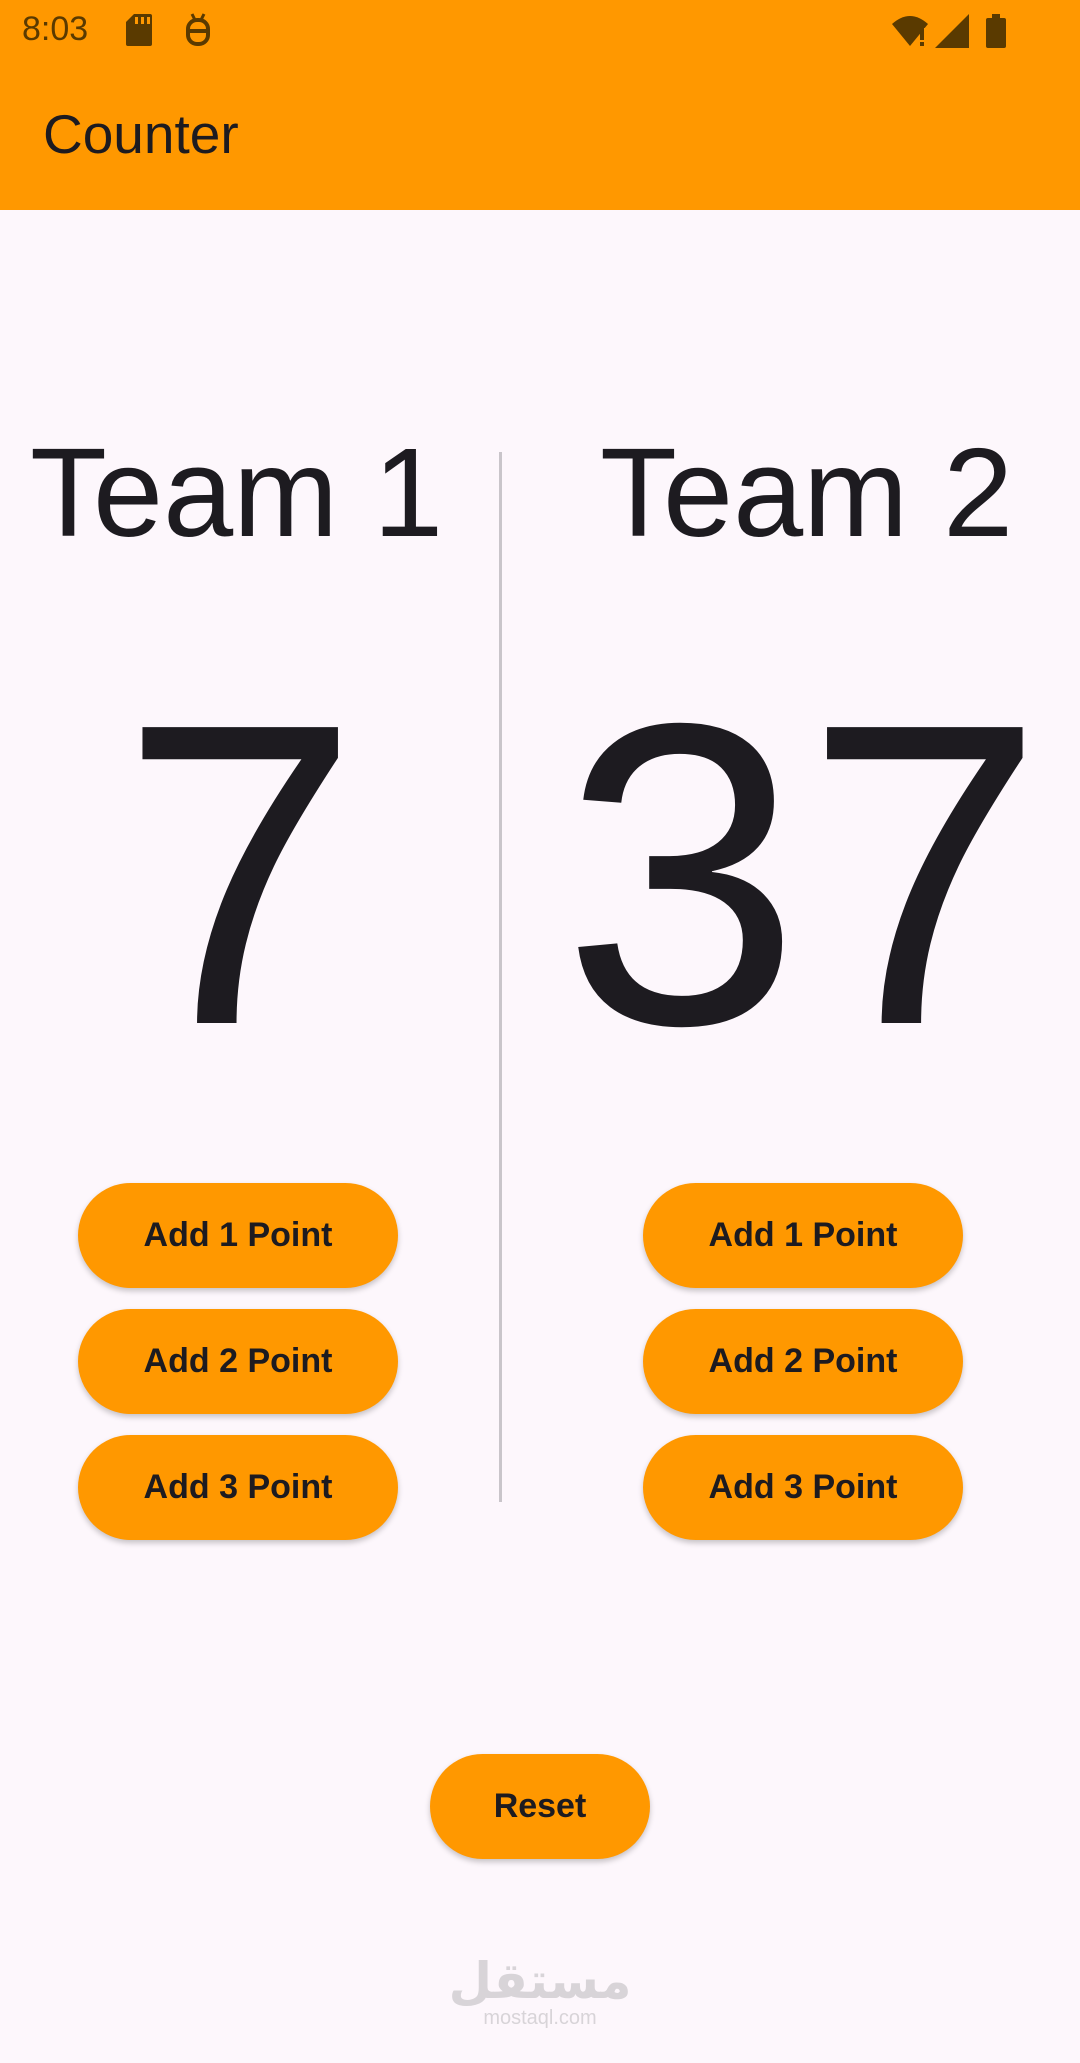 The width and height of the screenshot is (1080, 2063). I want to click on cell-signal-icon, so click(952, 31).